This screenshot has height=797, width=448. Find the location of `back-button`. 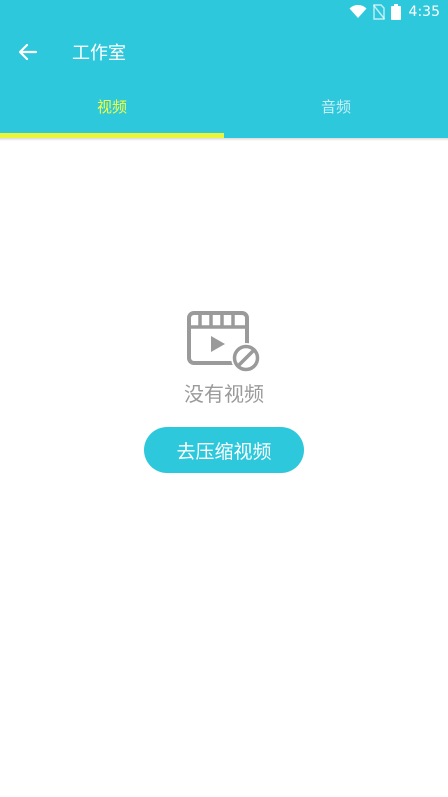

back-button is located at coordinates (28, 52).